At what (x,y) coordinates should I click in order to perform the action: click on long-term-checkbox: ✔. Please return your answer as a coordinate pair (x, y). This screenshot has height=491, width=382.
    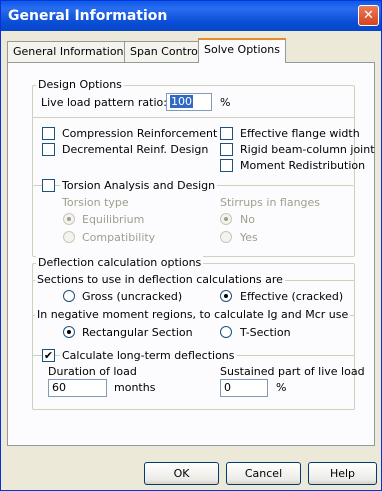
    Looking at the image, I should click on (48, 355).